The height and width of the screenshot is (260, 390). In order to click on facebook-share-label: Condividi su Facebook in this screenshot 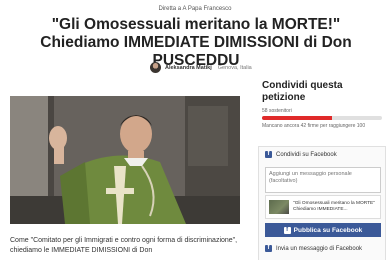, I will do `click(306, 154)`.